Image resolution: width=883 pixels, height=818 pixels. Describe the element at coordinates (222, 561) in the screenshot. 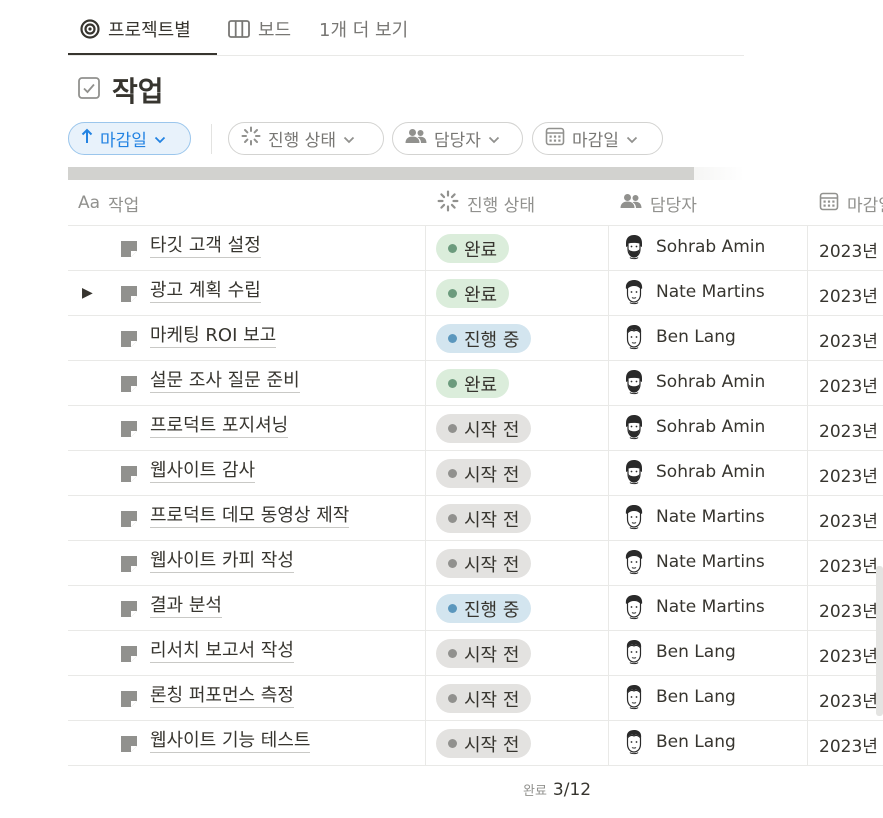

I see `task-name: 웹사이트 카피 작성` at that location.